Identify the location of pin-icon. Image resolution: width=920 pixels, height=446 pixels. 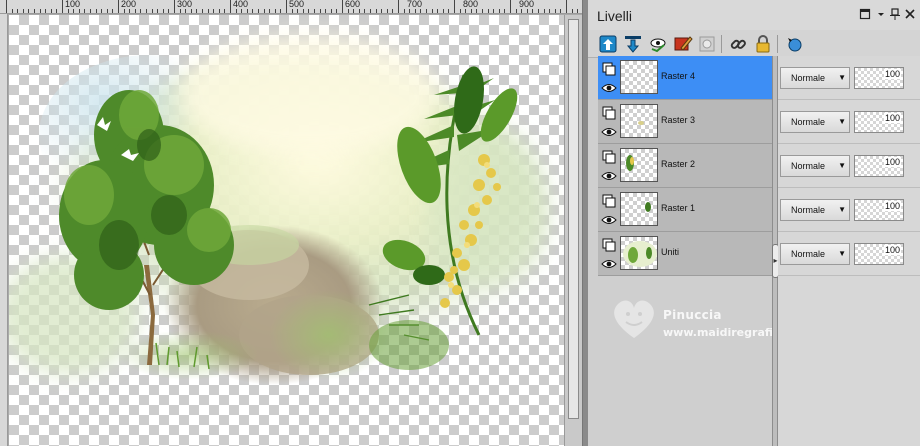
(895, 15).